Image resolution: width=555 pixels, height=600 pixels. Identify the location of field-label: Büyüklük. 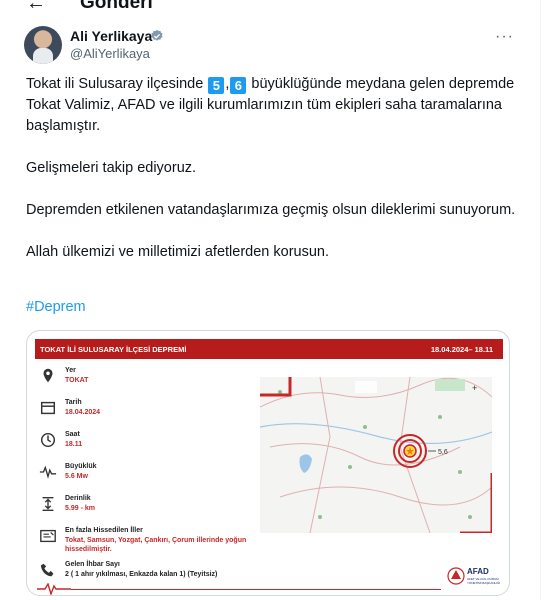
(81, 466).